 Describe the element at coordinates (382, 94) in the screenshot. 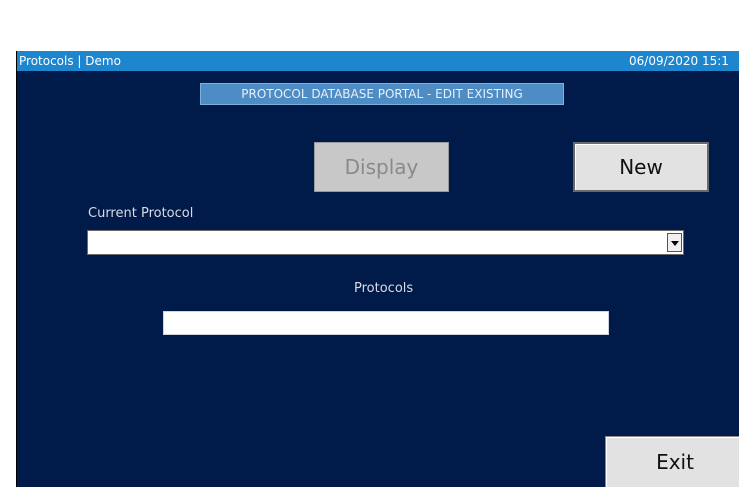

I see `page-banner: PROTOCOL DATABASE PORTAL - EDIT EXISTING` at that location.